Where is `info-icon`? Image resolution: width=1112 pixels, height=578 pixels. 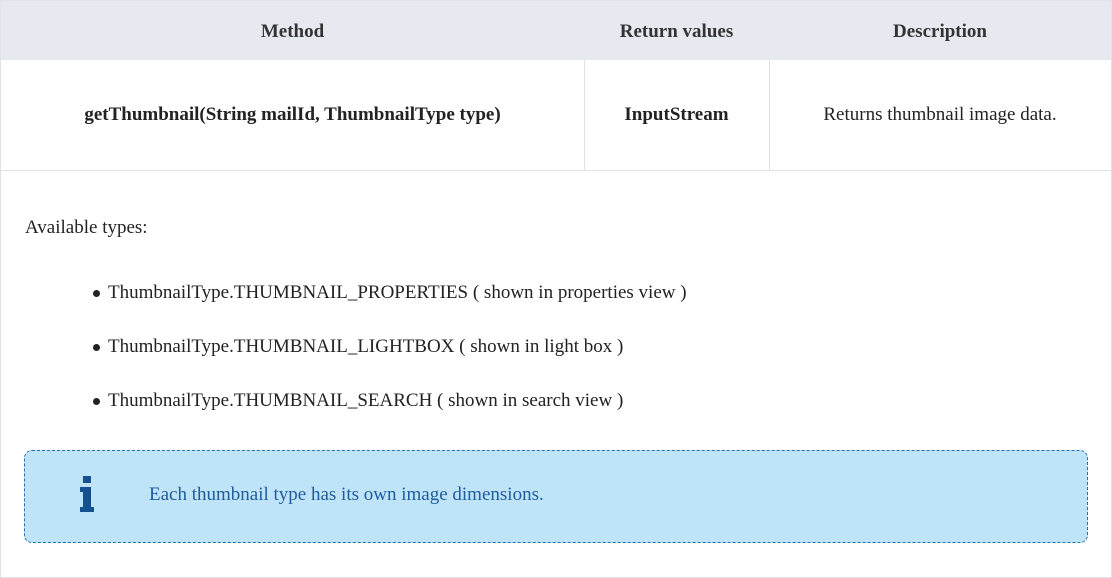
info-icon is located at coordinates (87, 494).